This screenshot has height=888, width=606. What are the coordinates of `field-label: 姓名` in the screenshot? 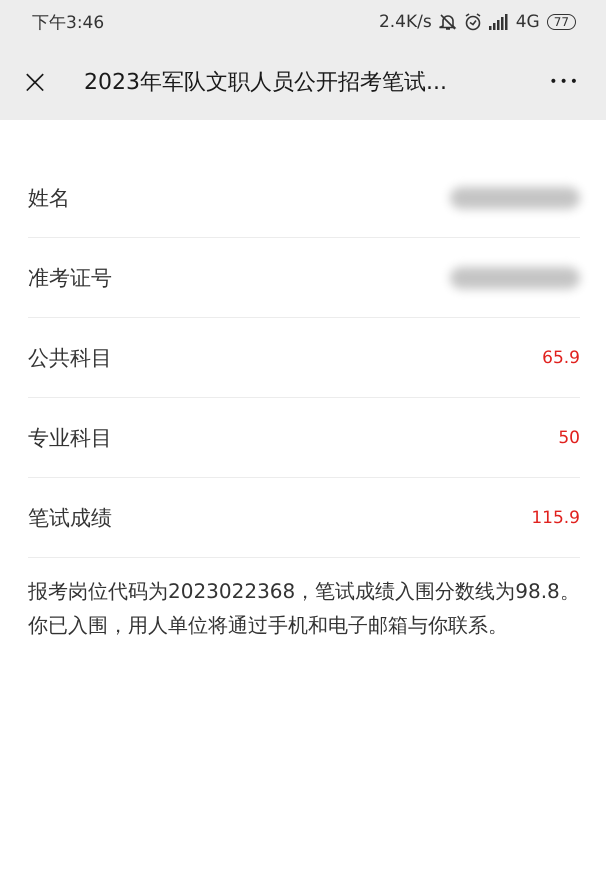 It's located at (49, 198).